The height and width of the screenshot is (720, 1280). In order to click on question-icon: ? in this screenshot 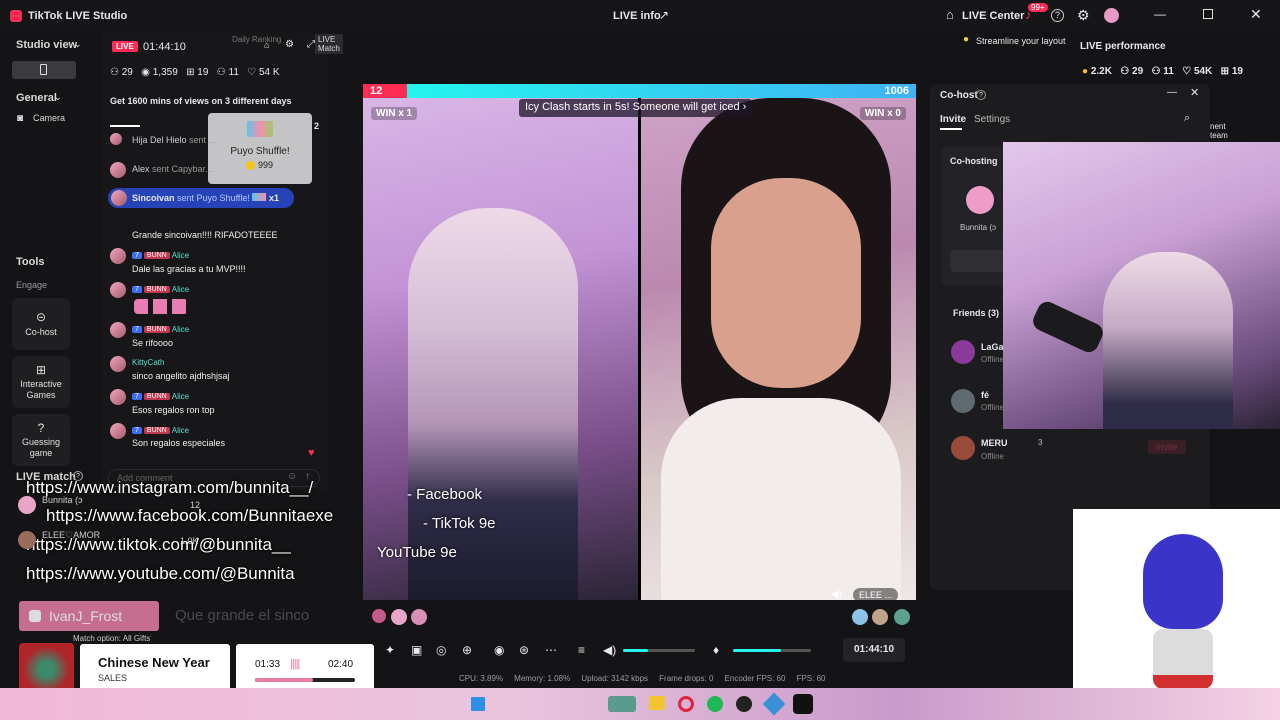, I will do `click(41, 427)`.